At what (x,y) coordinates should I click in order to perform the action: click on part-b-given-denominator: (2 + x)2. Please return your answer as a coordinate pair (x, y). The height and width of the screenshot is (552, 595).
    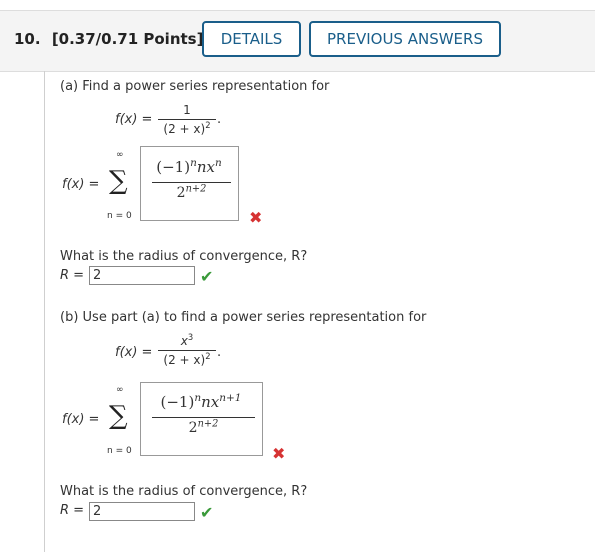
    Looking at the image, I should click on (187, 359).